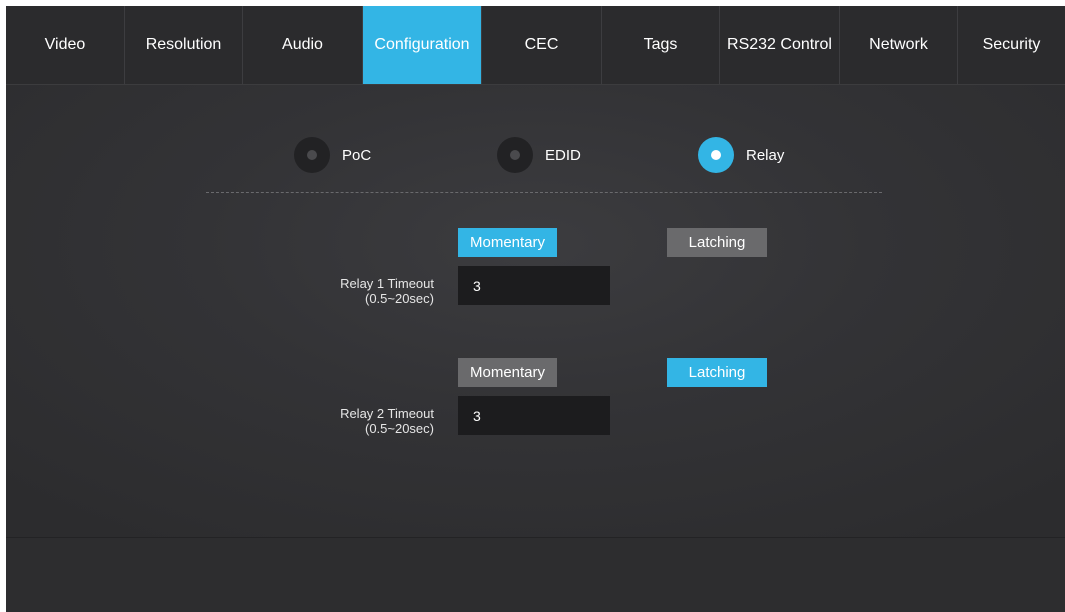  What do you see at coordinates (539, 155) in the screenshot?
I see `radio-edid: EDID` at bounding box center [539, 155].